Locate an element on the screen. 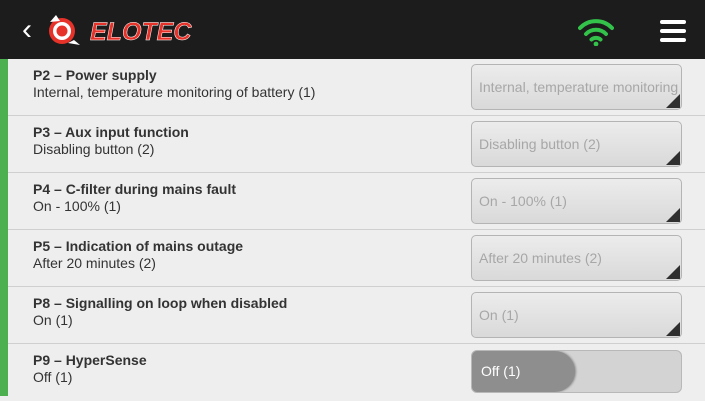 This screenshot has height=401, width=705. loop-signalling-select: On (1) is located at coordinates (576, 315).